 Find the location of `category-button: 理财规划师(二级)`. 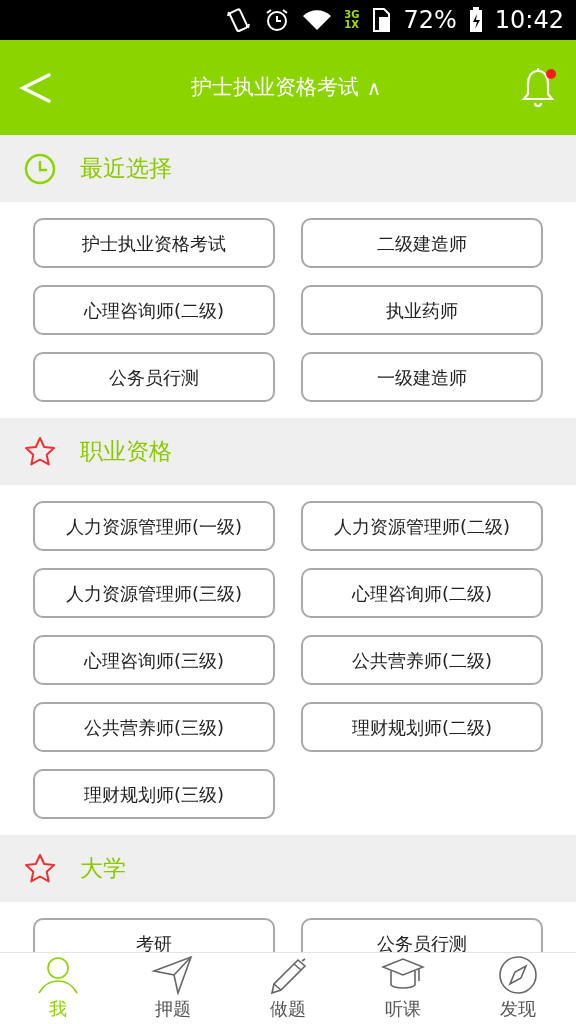

category-button: 理财规划师(二级) is located at coordinates (422, 727).